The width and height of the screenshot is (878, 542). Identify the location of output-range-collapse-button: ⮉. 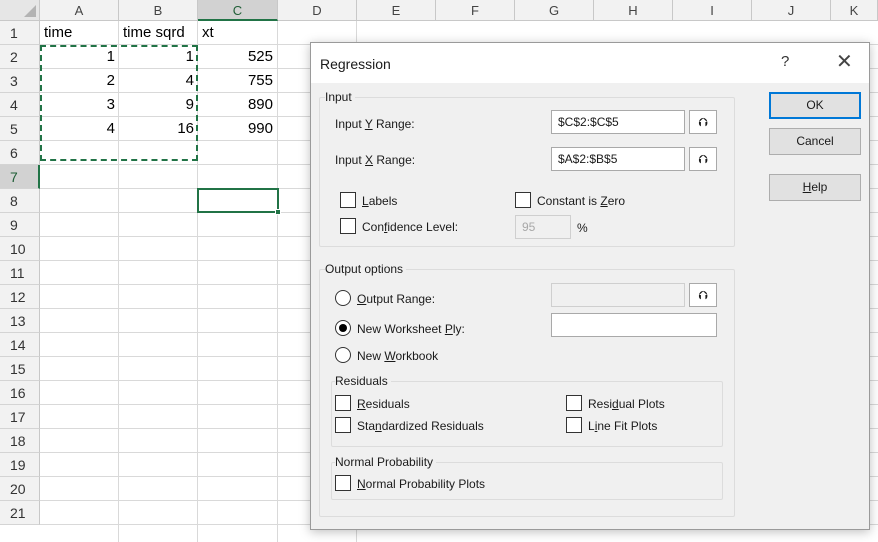
(703, 295).